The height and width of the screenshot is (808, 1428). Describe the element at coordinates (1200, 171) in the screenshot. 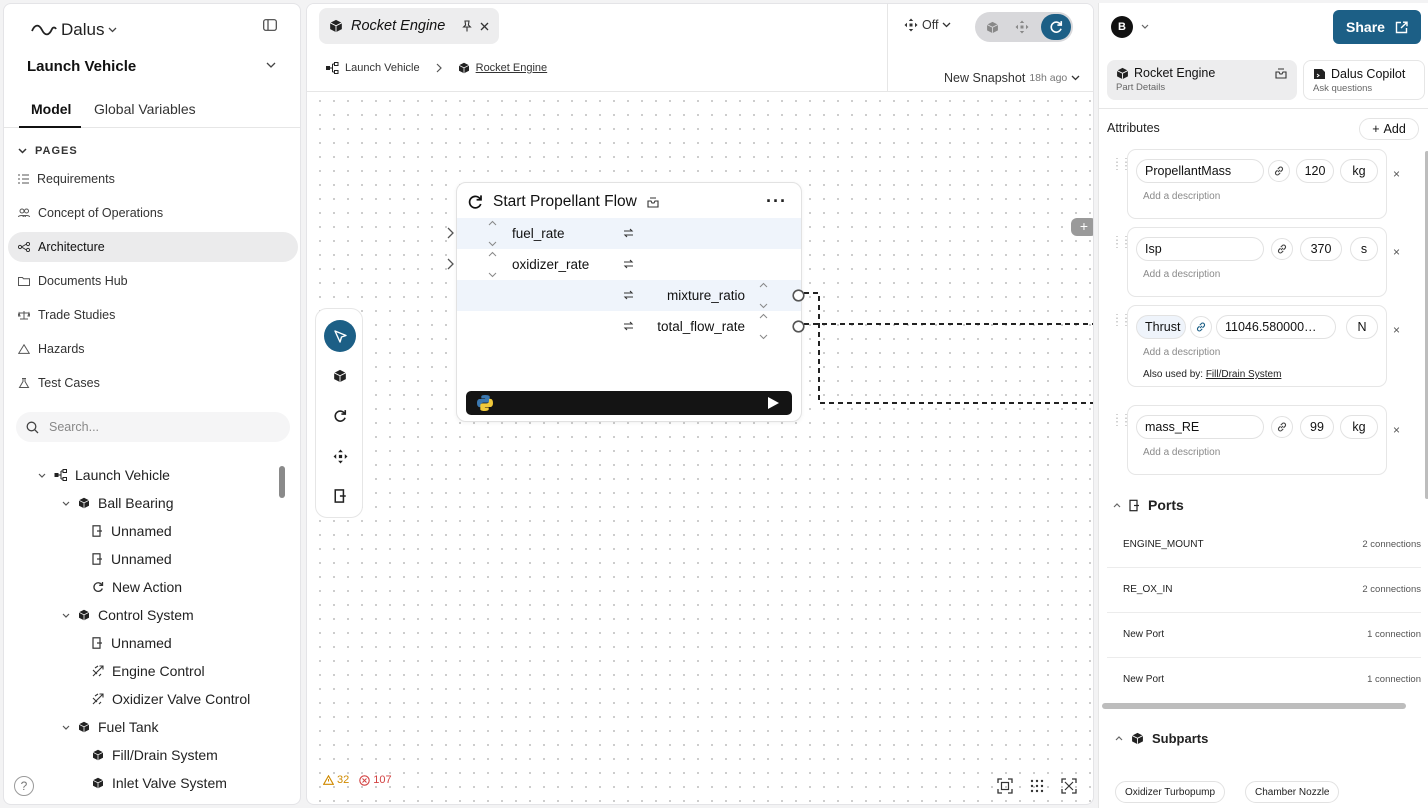

I see `attribute-name-input: PropellantMass` at that location.